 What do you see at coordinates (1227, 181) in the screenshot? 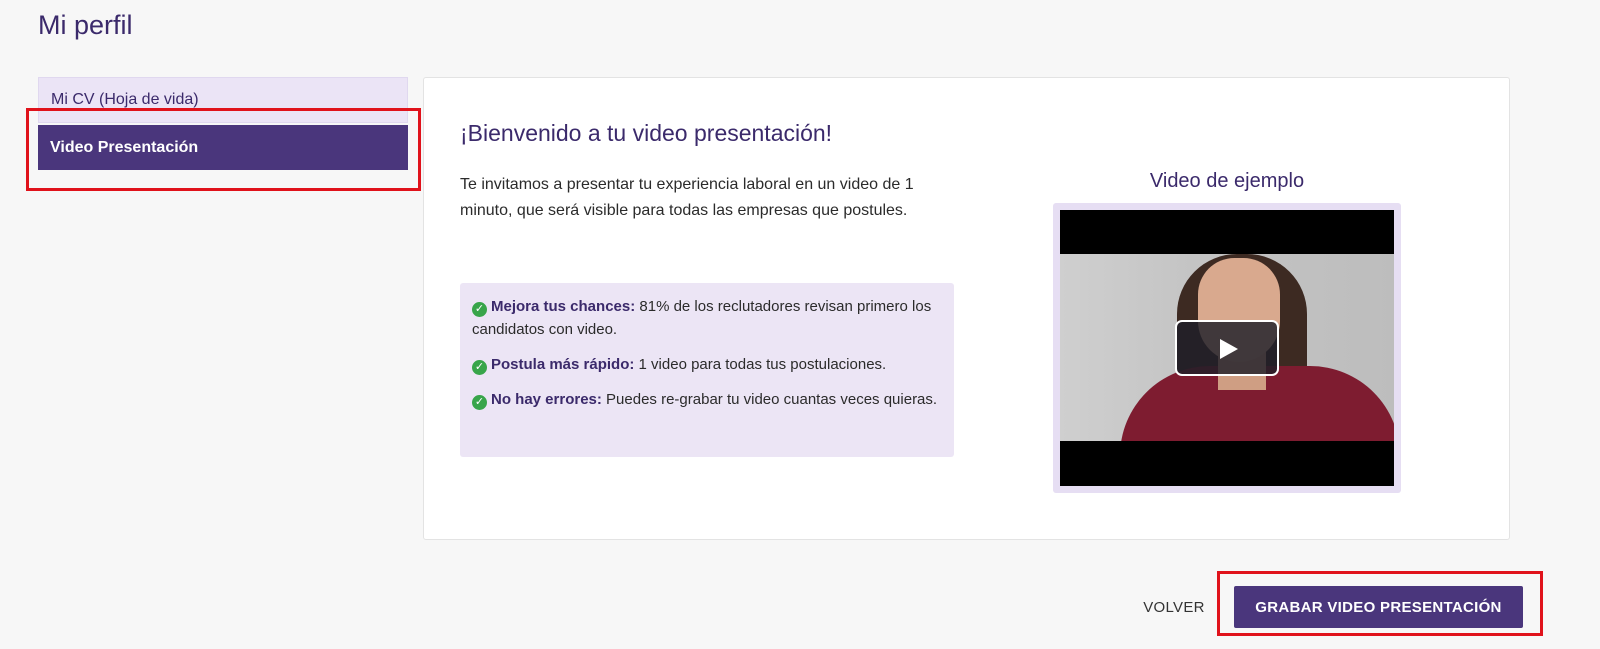
I see `video-title: Video de ejemplo` at bounding box center [1227, 181].